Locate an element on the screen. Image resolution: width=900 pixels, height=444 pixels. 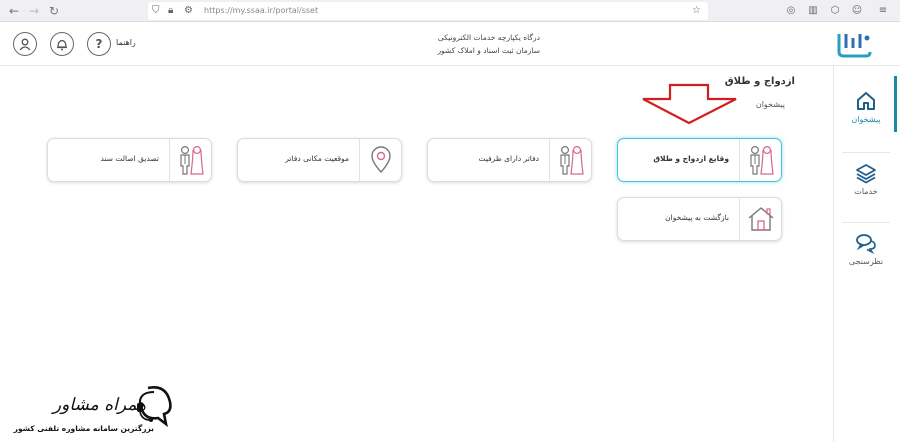
sidebar-label: خدمات is located at coordinates (866, 191).